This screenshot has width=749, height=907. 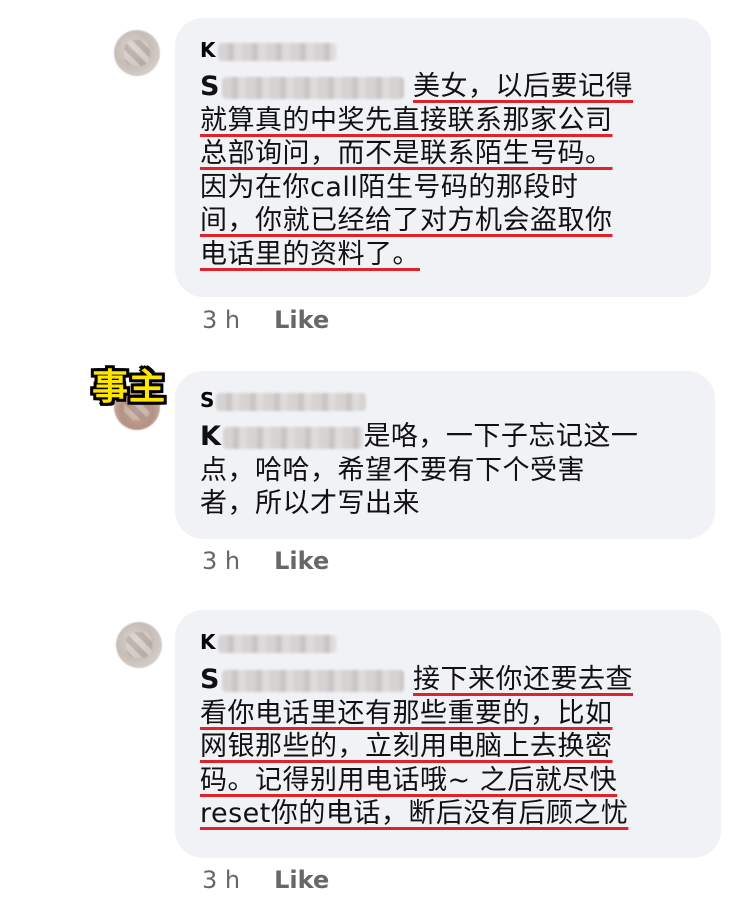 What do you see at coordinates (523, 679) in the screenshot?
I see `comment-line: 接下来你还要去查` at bounding box center [523, 679].